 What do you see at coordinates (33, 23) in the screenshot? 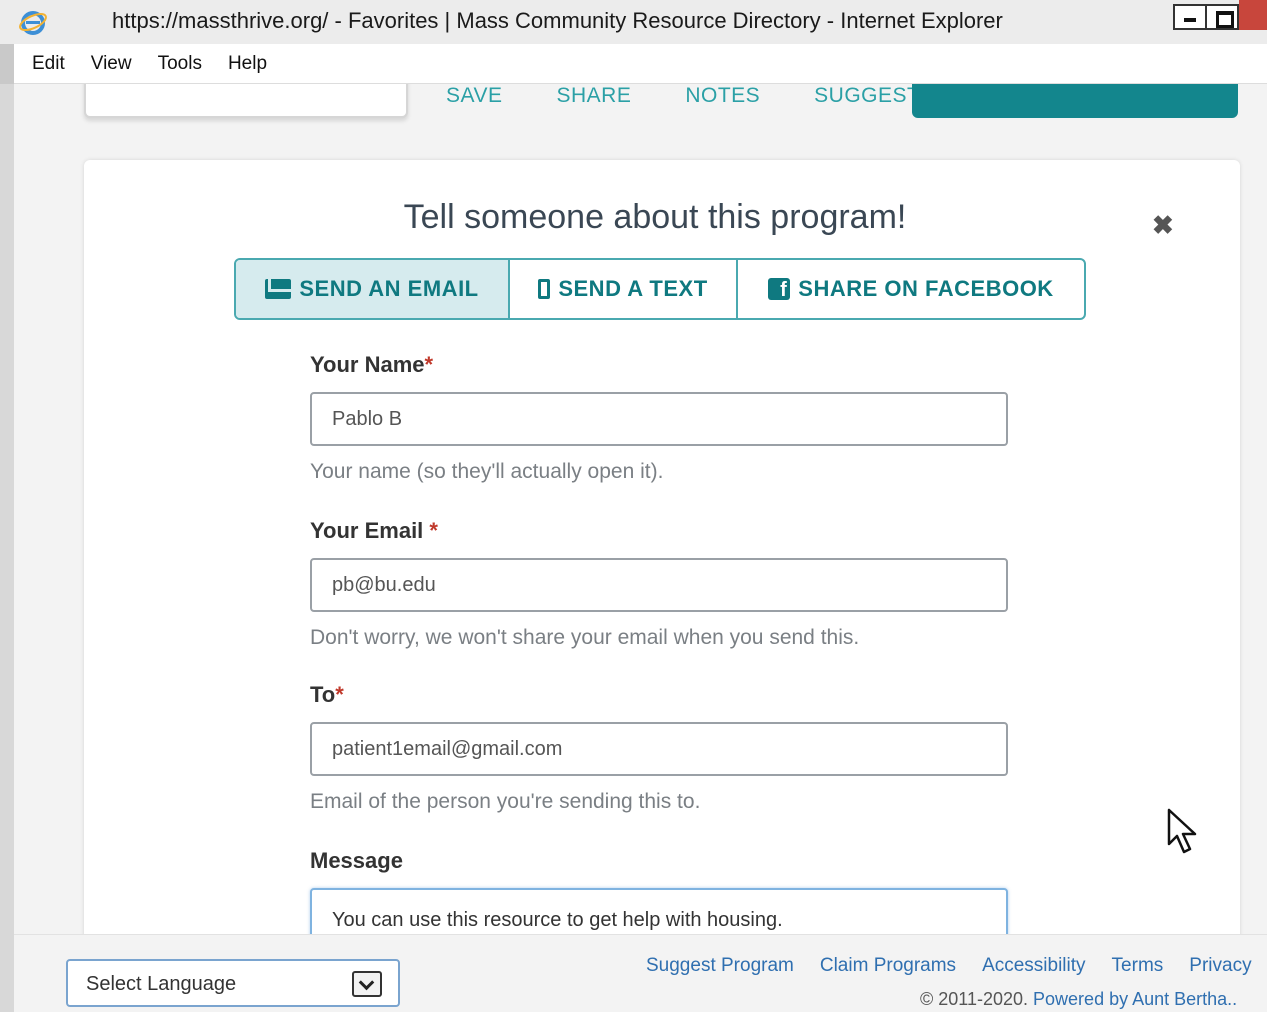
I see `internet-explorer-icon` at bounding box center [33, 23].